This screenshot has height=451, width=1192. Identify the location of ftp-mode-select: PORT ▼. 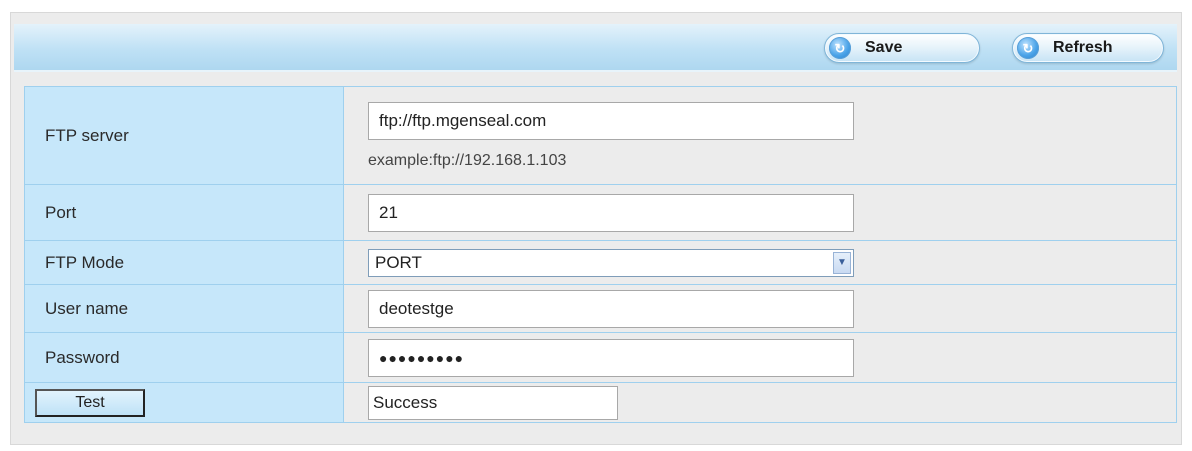
(611, 262).